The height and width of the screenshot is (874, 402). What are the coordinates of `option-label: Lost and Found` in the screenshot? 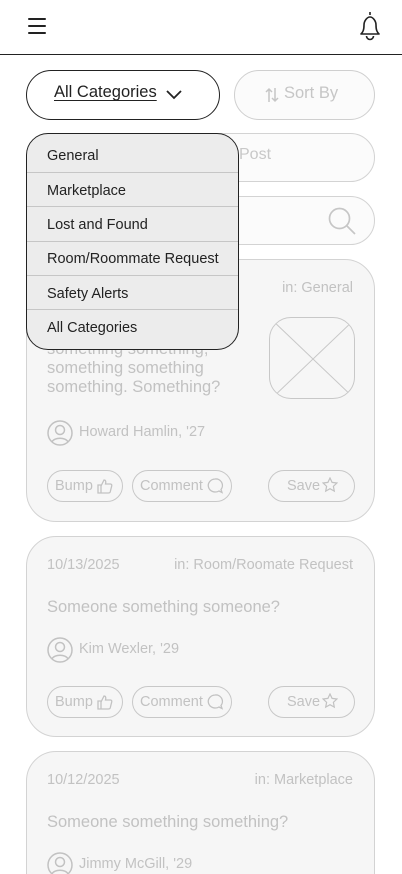 It's located at (97, 225).